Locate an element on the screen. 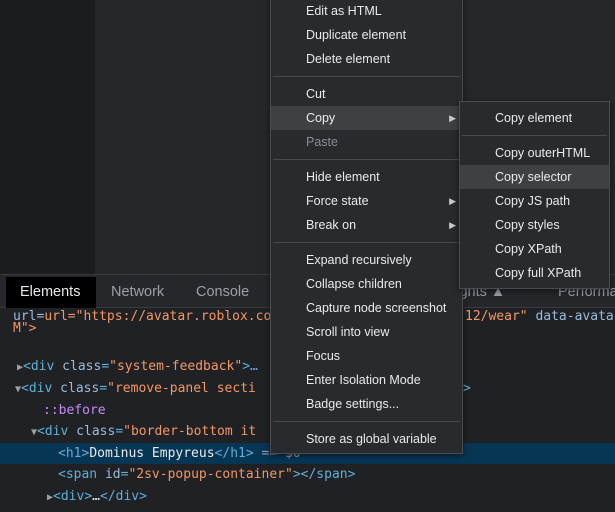 This screenshot has width=615, height=512. menu-item-focus: Focus is located at coordinates (366, 356).